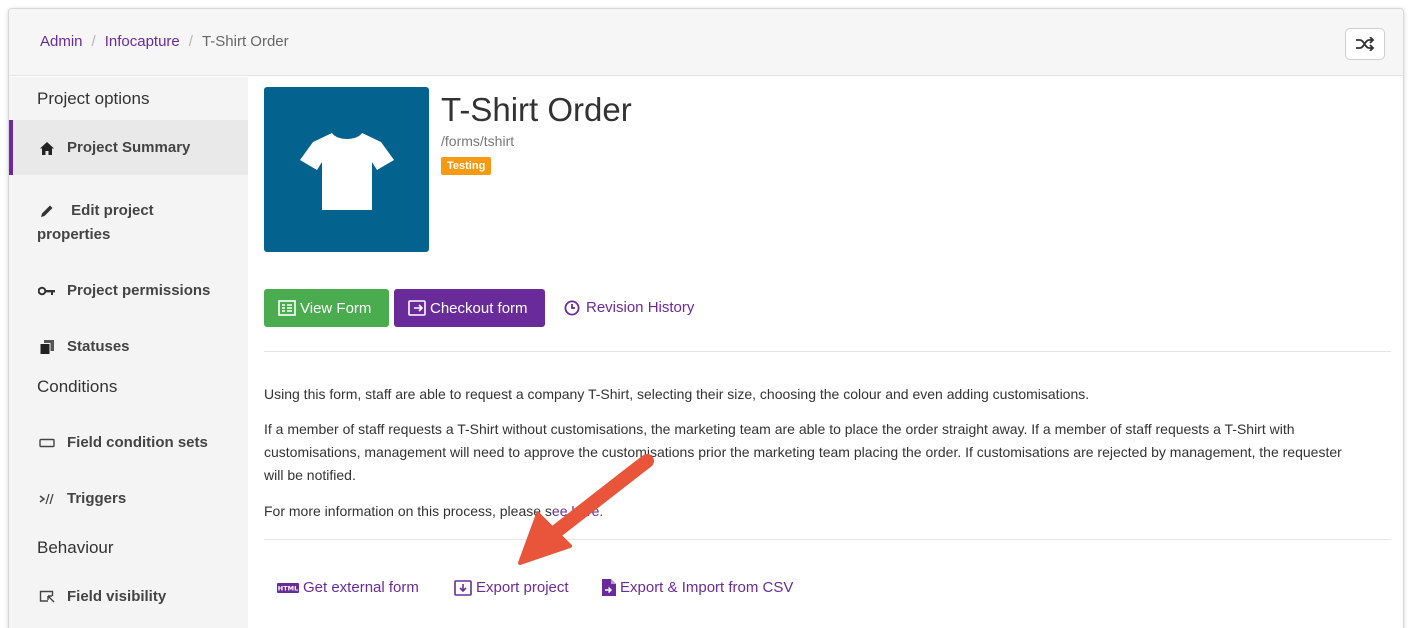 This screenshot has width=1413, height=628. What do you see at coordinates (47, 148) in the screenshot?
I see `home-icon` at bounding box center [47, 148].